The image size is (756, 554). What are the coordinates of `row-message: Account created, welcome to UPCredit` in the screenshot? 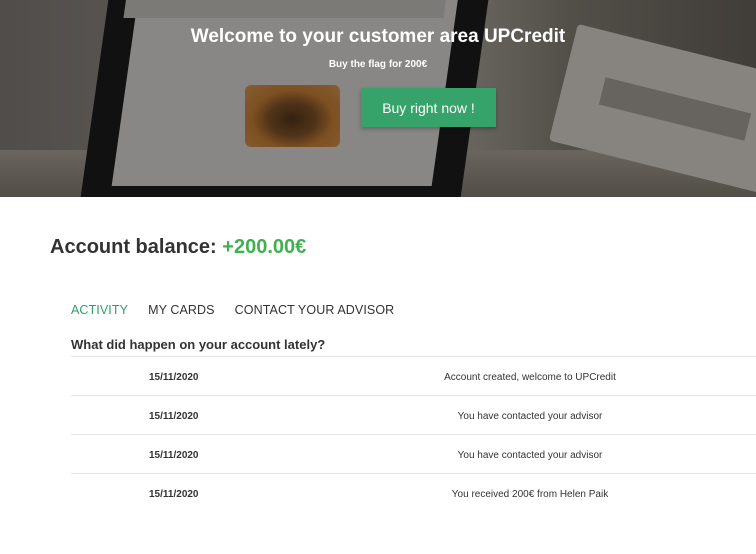 It's located at (530, 377).